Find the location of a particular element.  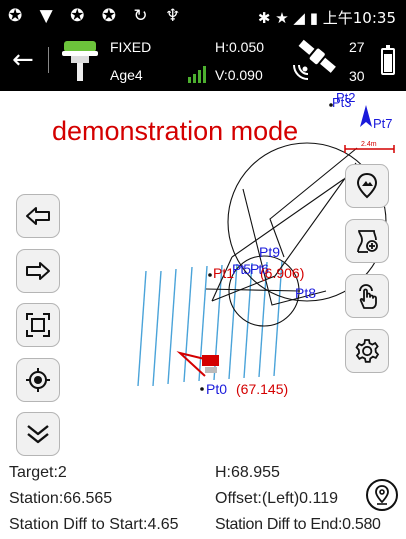

fix-status: FIXED is located at coordinates (131, 47).